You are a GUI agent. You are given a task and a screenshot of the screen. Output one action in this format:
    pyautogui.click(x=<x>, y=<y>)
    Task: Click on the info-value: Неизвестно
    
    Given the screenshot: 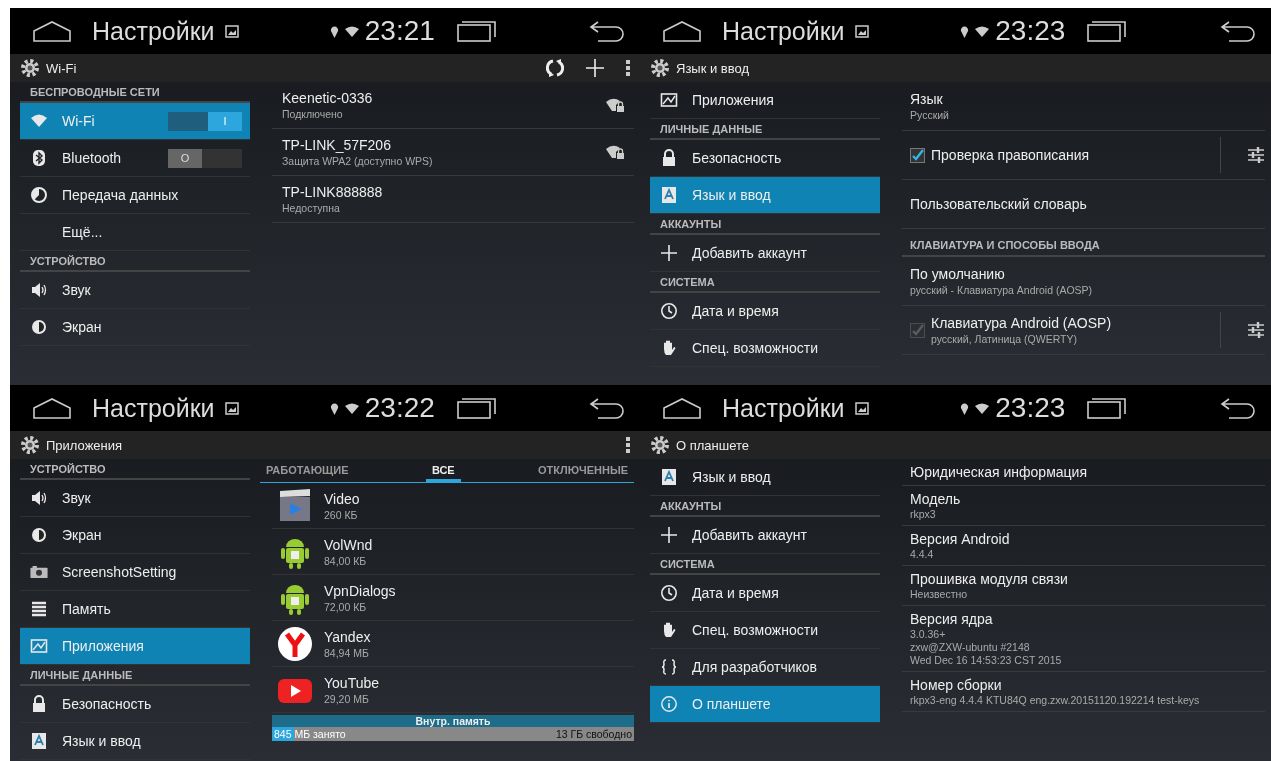 What is the action you would take?
    pyautogui.click(x=939, y=594)
    